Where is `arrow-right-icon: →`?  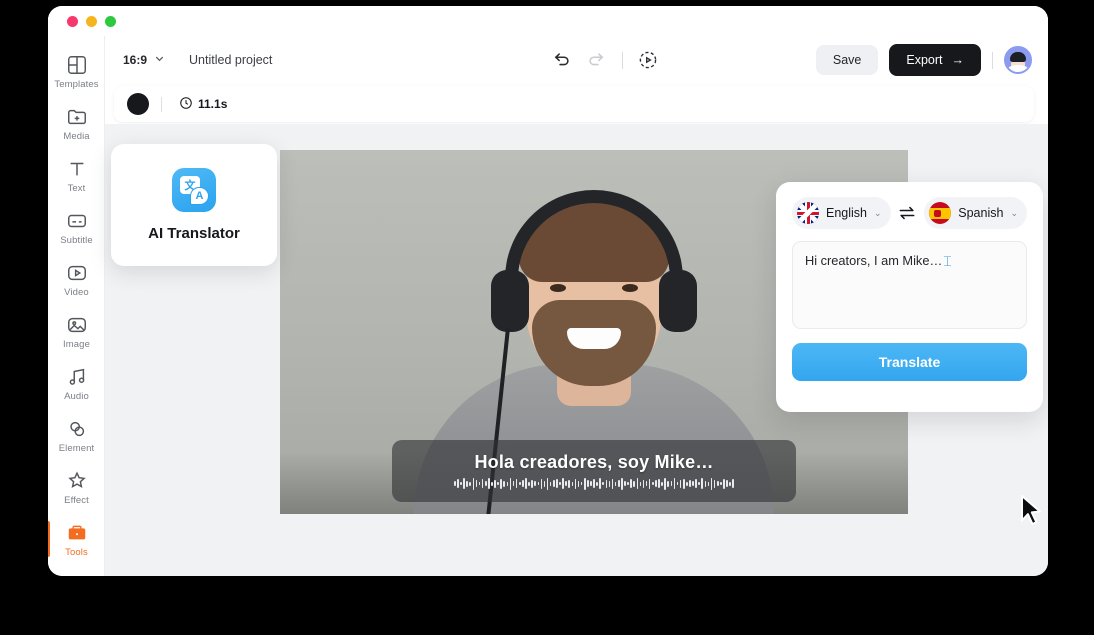 arrow-right-icon: → is located at coordinates (958, 60).